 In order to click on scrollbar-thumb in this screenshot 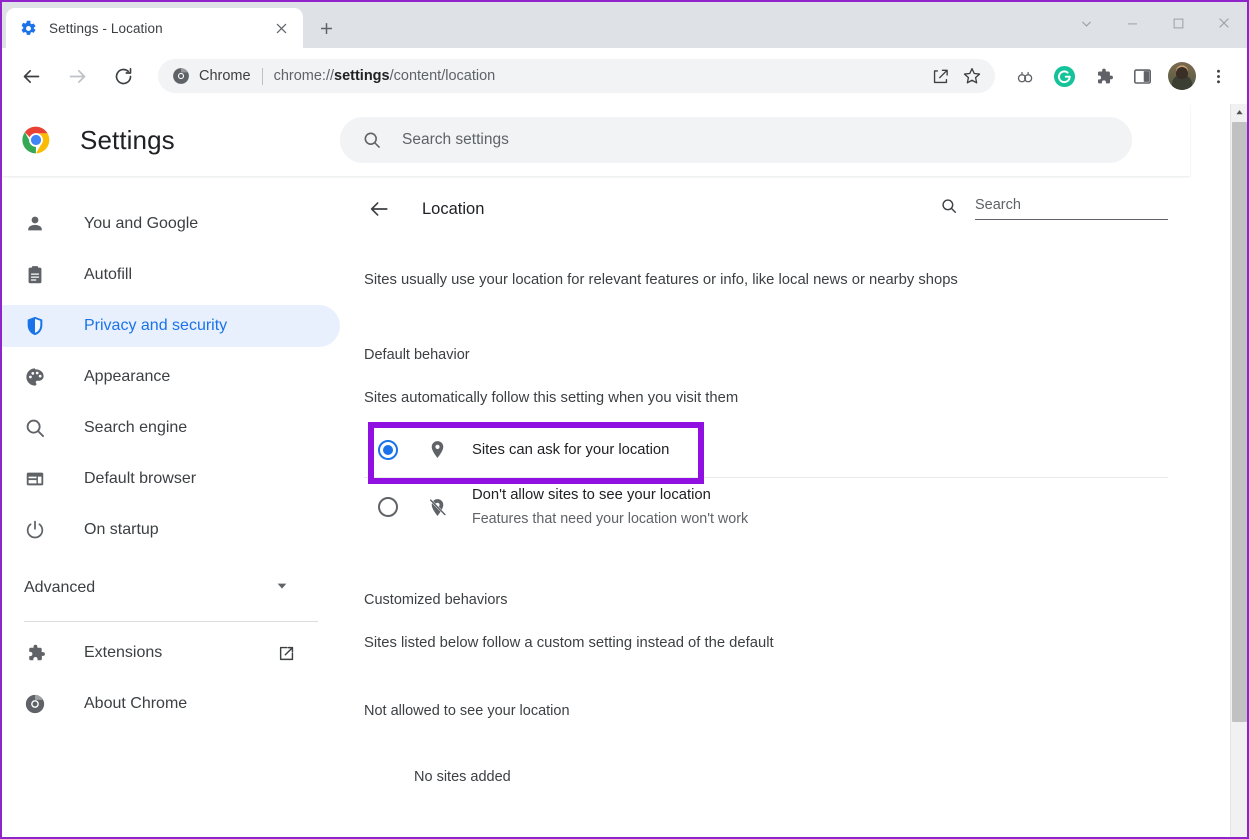, I will do `click(1239, 422)`.